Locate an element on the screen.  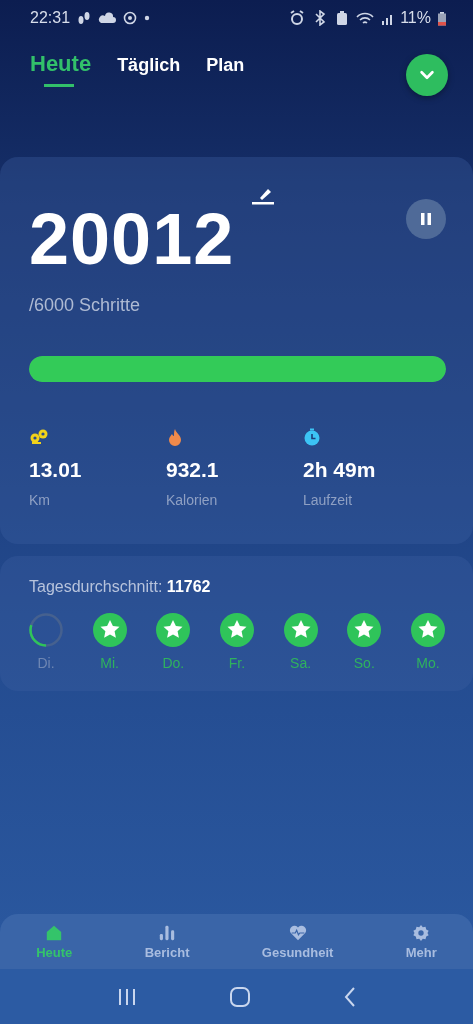
settings-icon is located at coordinates (421, 932).